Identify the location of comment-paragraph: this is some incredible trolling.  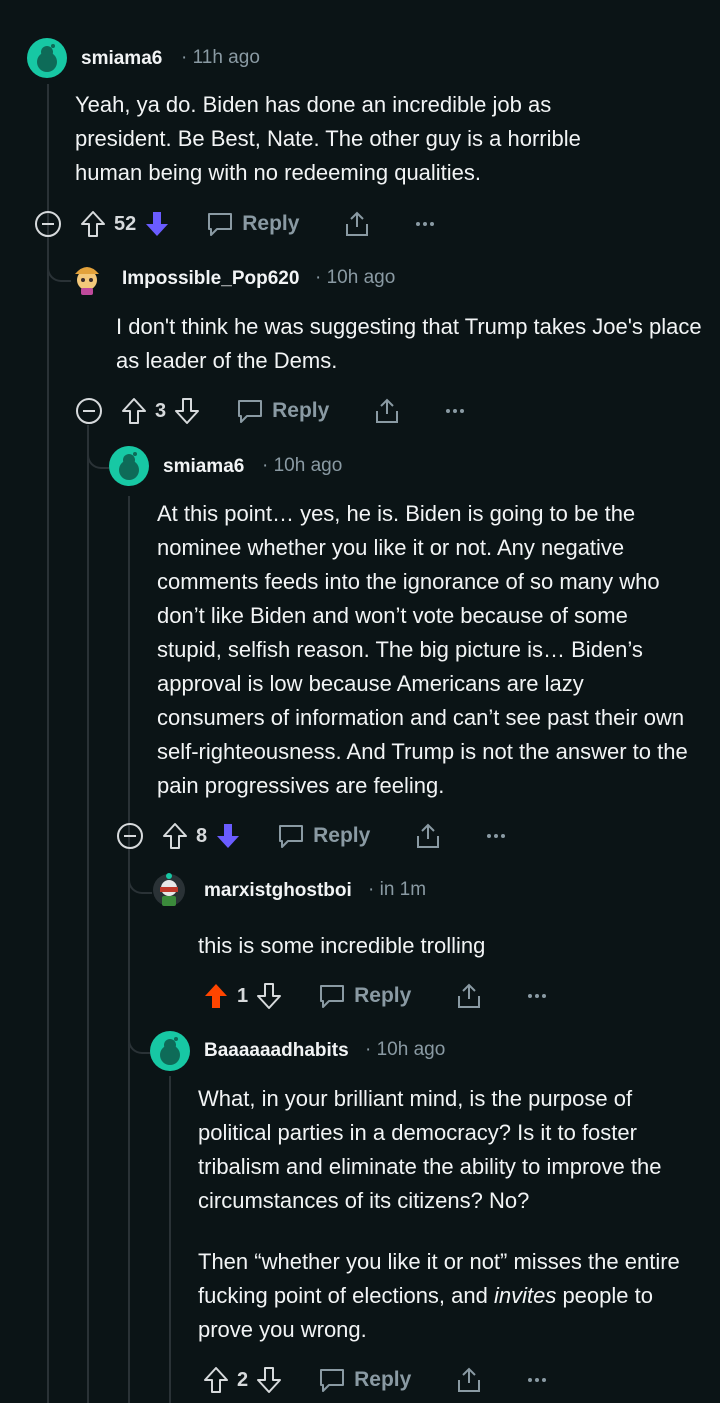
(342, 945).